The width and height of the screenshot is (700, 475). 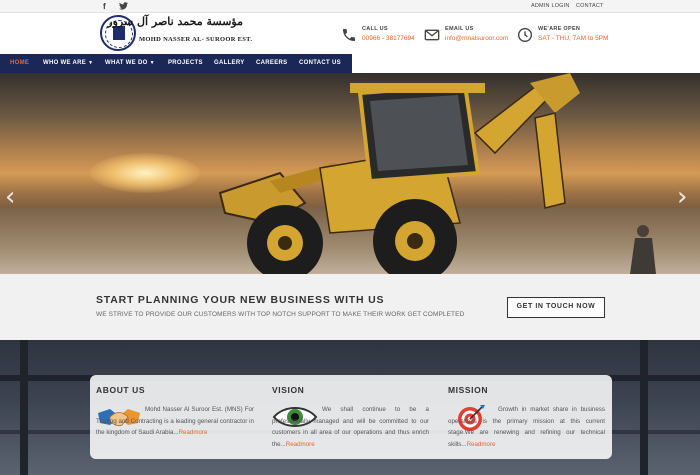 What do you see at coordinates (65, 63) in the screenshot?
I see `nav-item-who-we-are-label: WHO WE ARE` at bounding box center [65, 63].